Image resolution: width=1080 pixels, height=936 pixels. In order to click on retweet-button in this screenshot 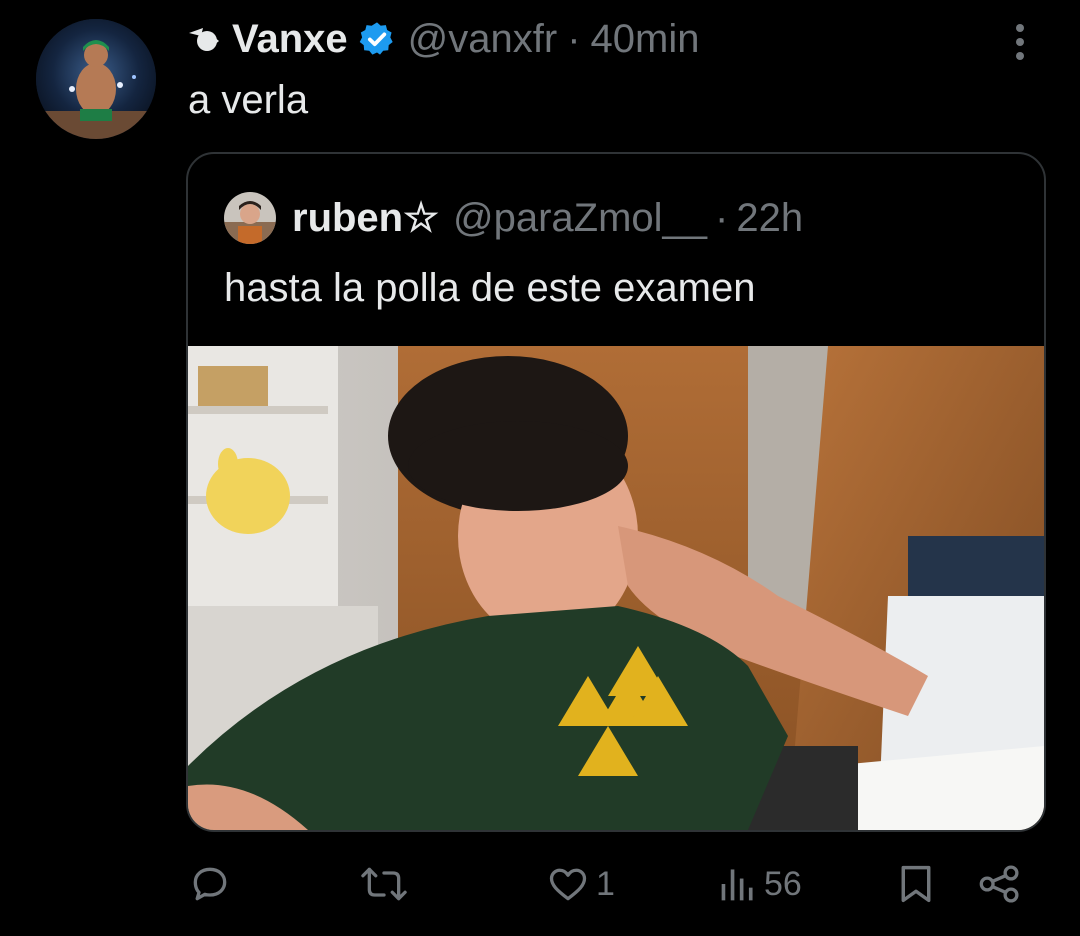, I will do `click(387, 884)`.